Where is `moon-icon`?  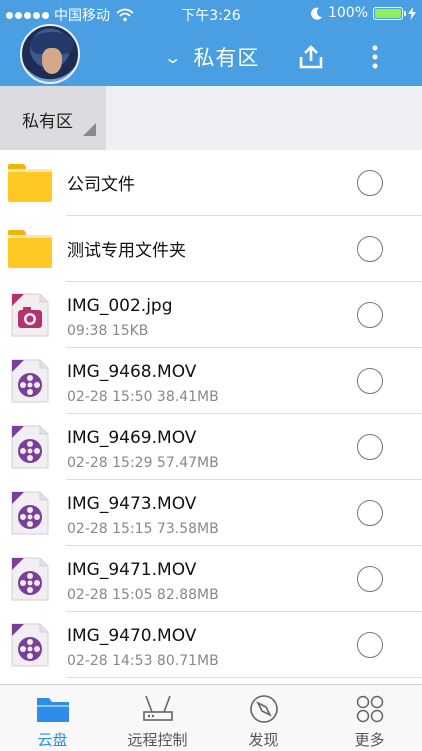 moon-icon is located at coordinates (316, 13).